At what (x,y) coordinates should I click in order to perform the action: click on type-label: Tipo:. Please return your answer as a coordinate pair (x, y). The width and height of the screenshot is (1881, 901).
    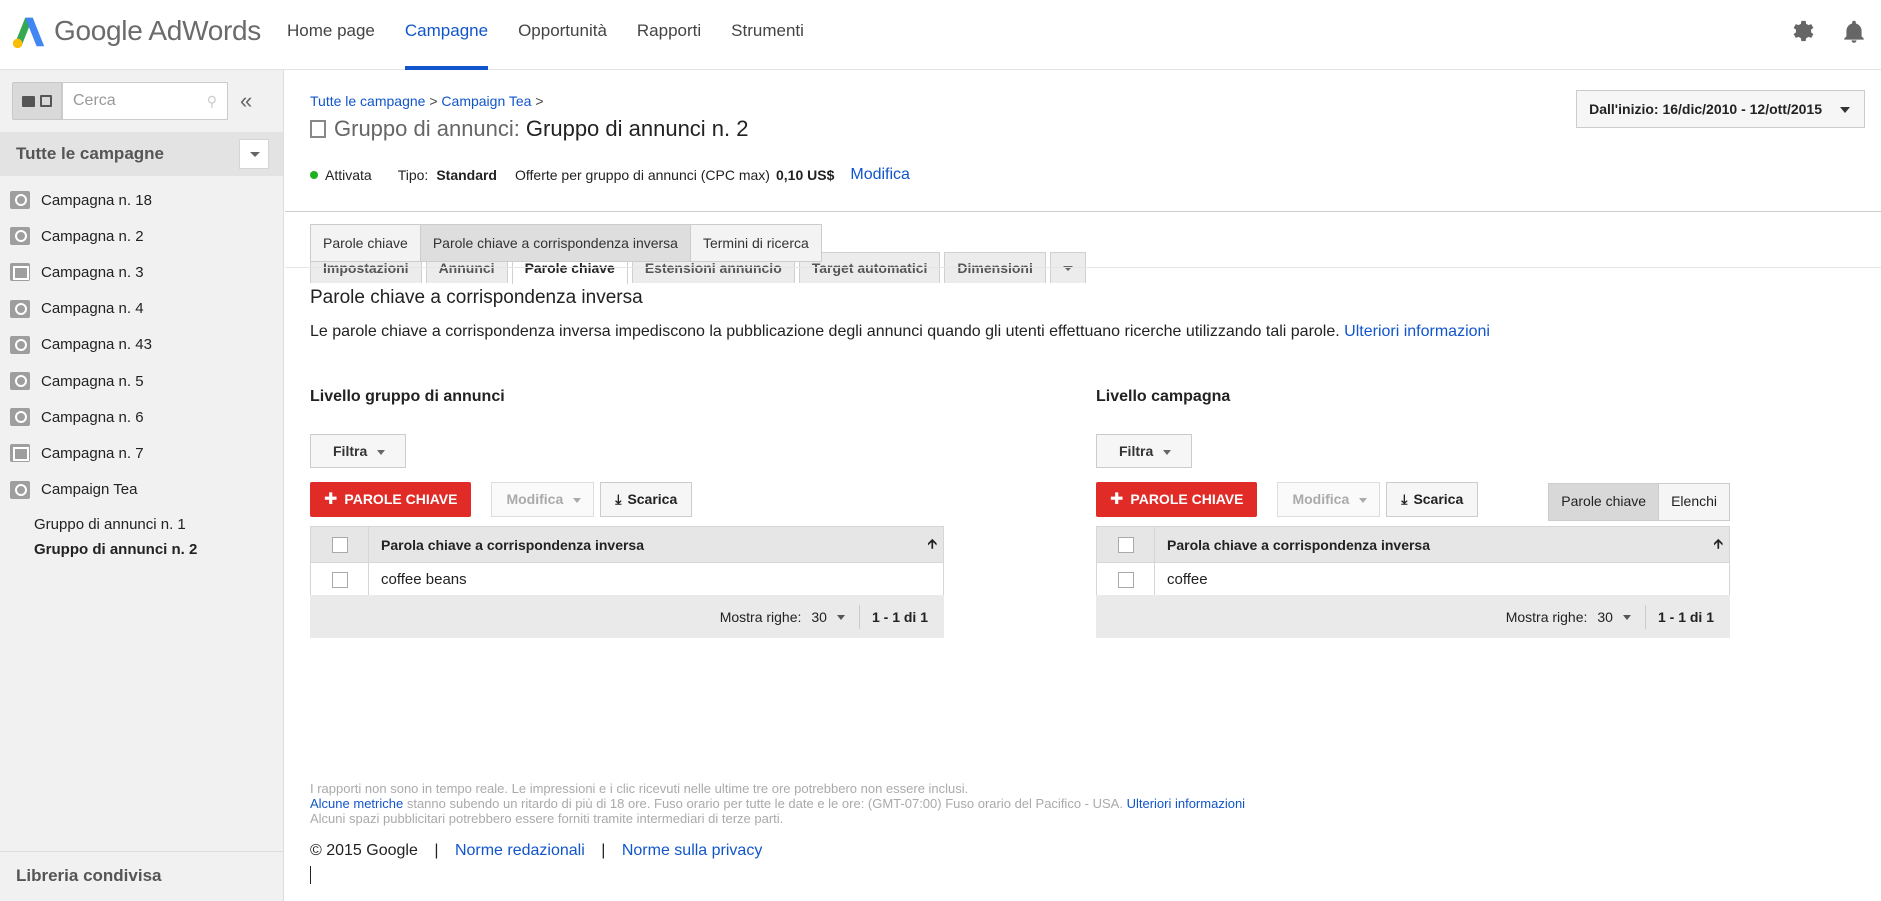
    Looking at the image, I should click on (413, 175).